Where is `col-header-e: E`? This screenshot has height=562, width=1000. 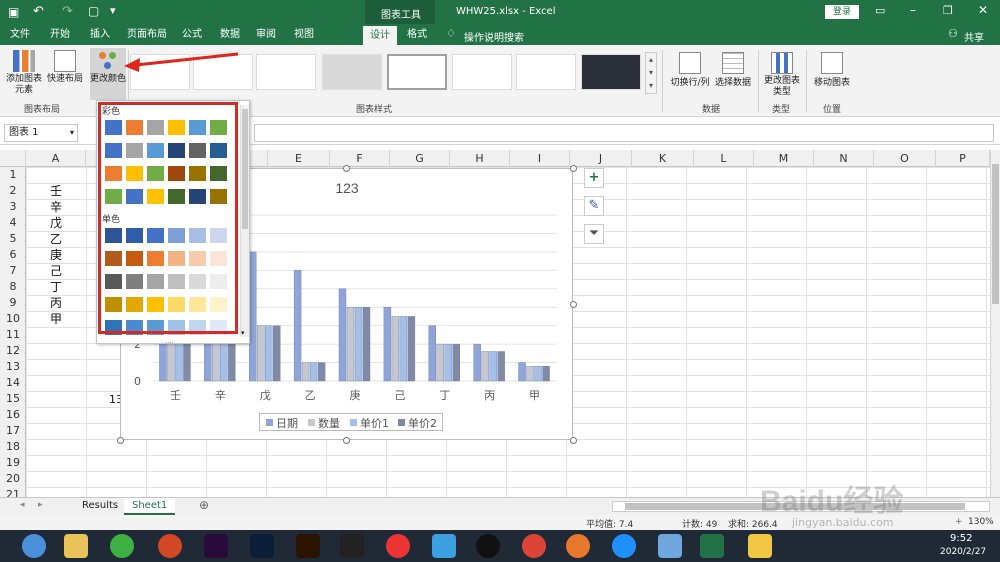
col-header-e: E is located at coordinates (299, 158).